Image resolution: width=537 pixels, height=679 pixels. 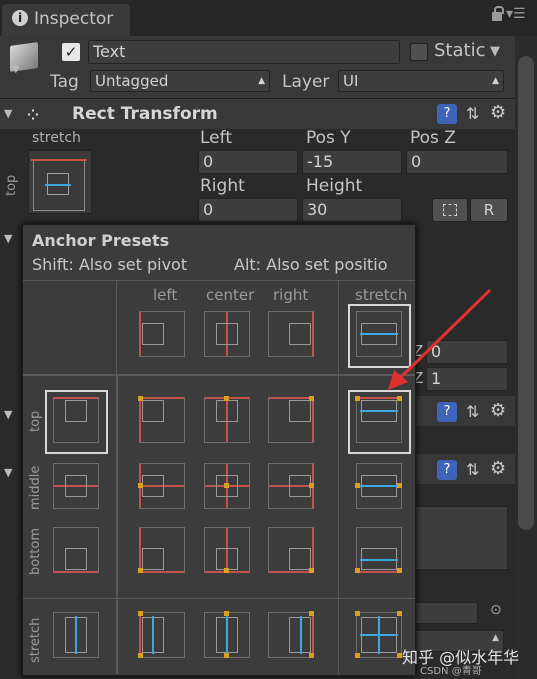 I want to click on preset-rowheader-stretch, so click(x=76, y=635).